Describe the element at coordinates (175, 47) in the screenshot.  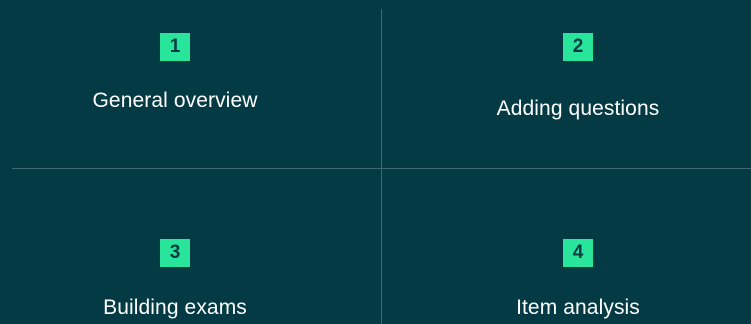
I see `section-number-badge: 1` at that location.